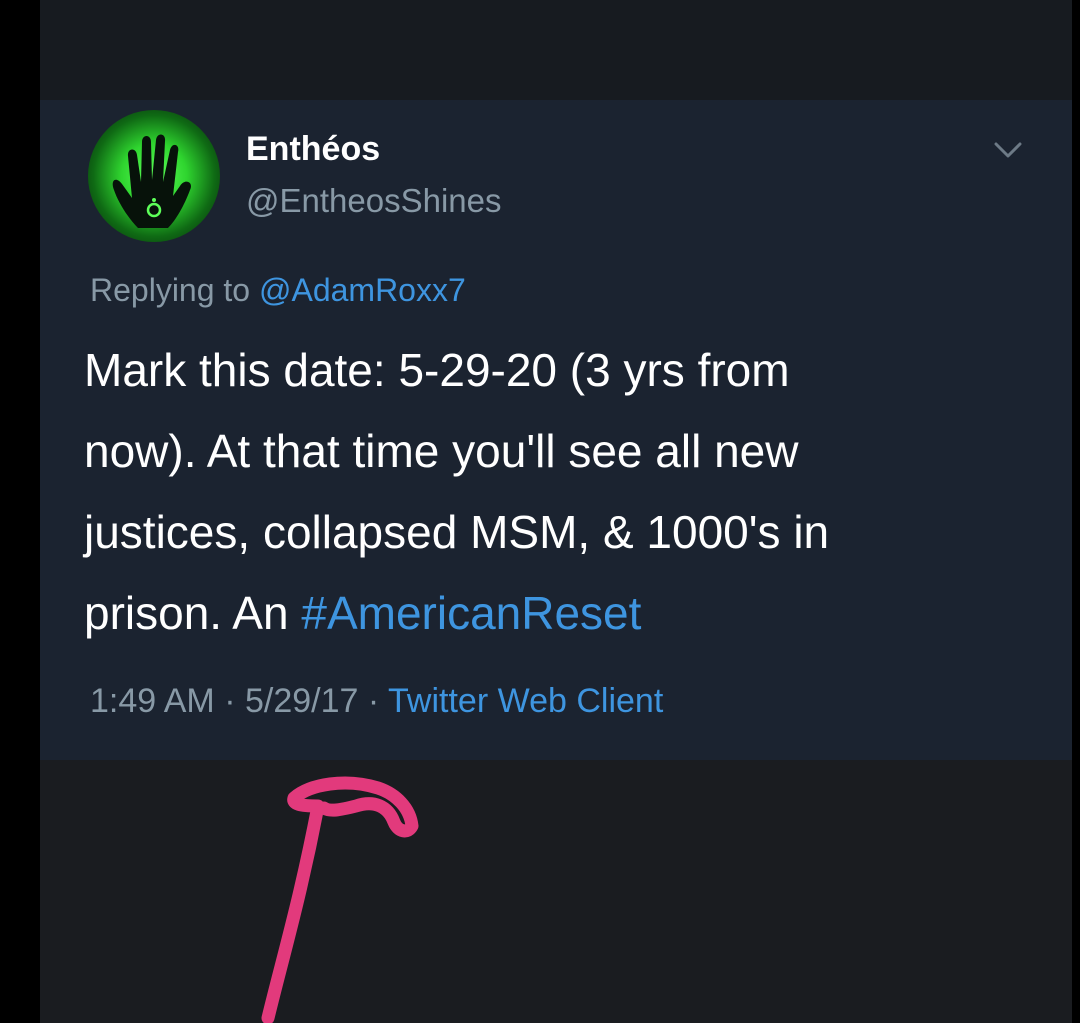  What do you see at coordinates (471, 613) in the screenshot?
I see `hashtag-link: #AmericanReset` at bounding box center [471, 613].